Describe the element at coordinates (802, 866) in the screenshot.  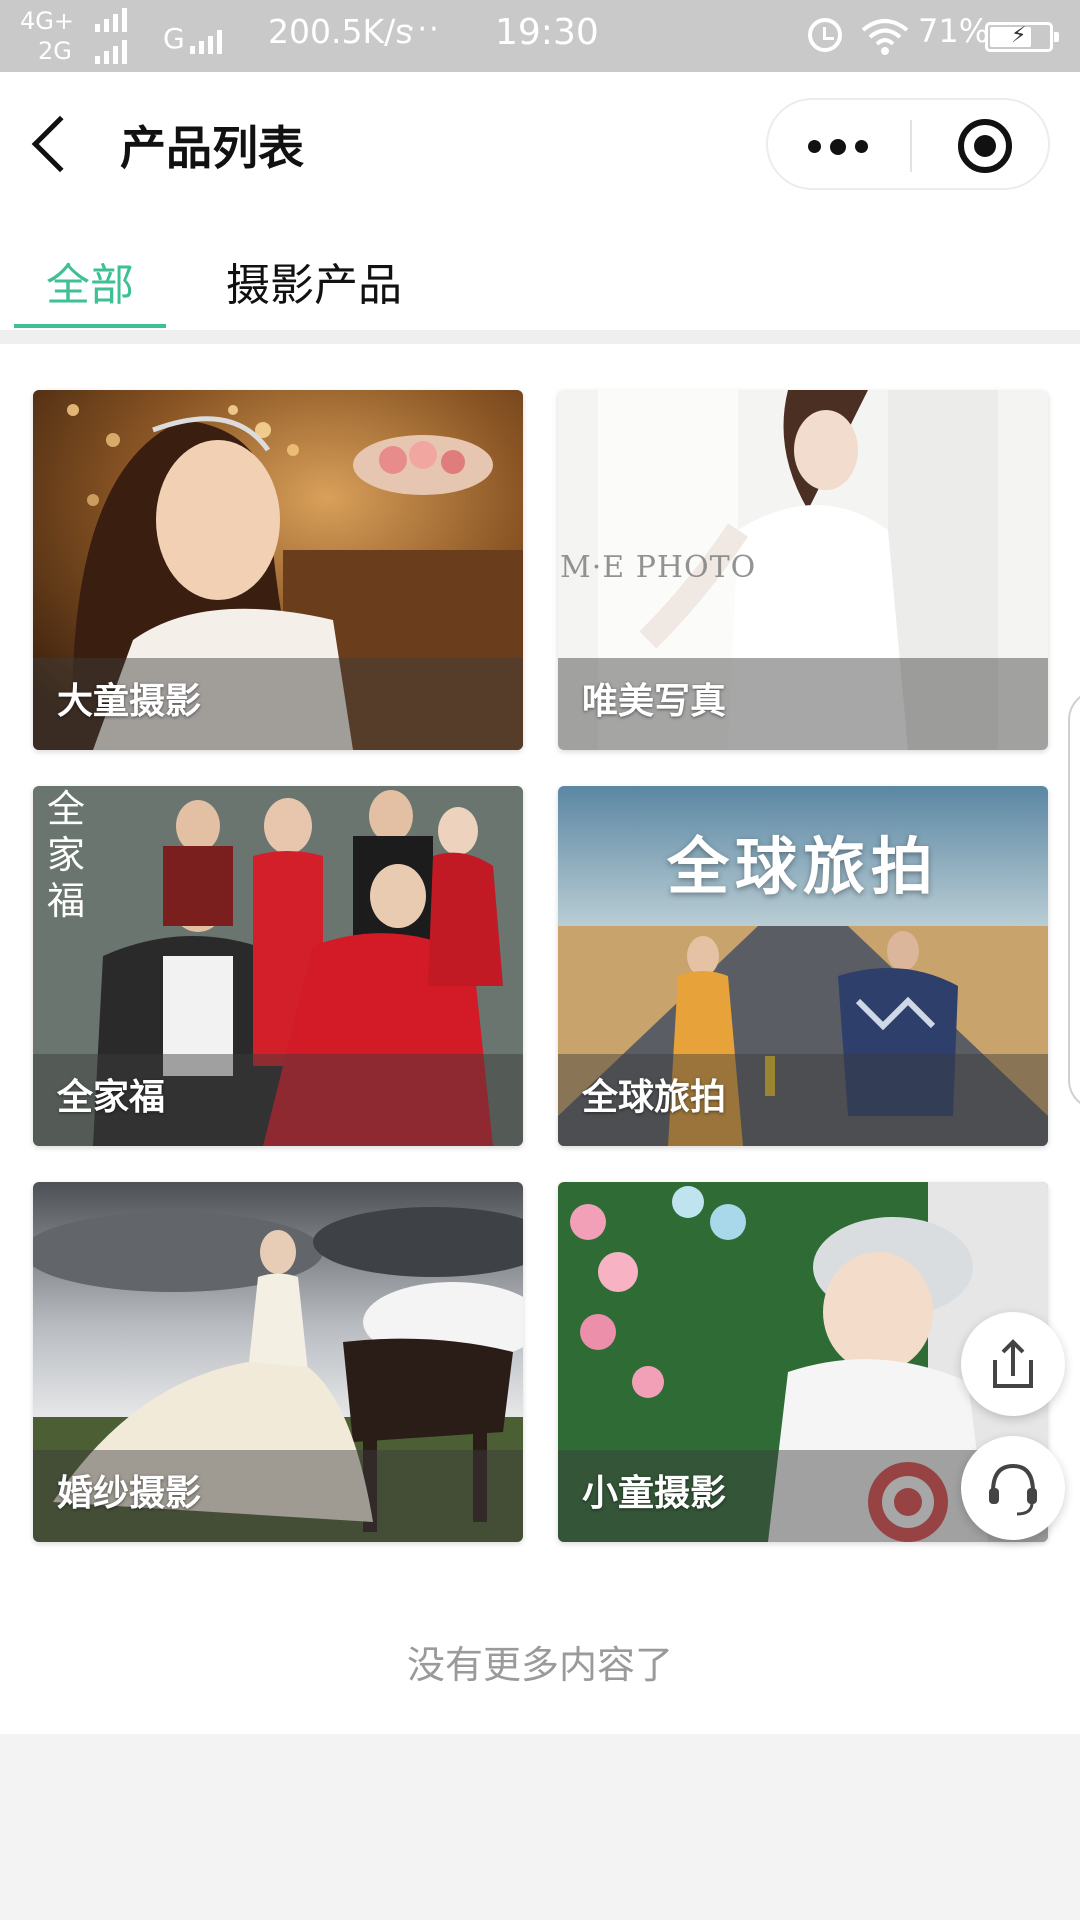
I see `photo-banner-text: 全球旅拍` at that location.